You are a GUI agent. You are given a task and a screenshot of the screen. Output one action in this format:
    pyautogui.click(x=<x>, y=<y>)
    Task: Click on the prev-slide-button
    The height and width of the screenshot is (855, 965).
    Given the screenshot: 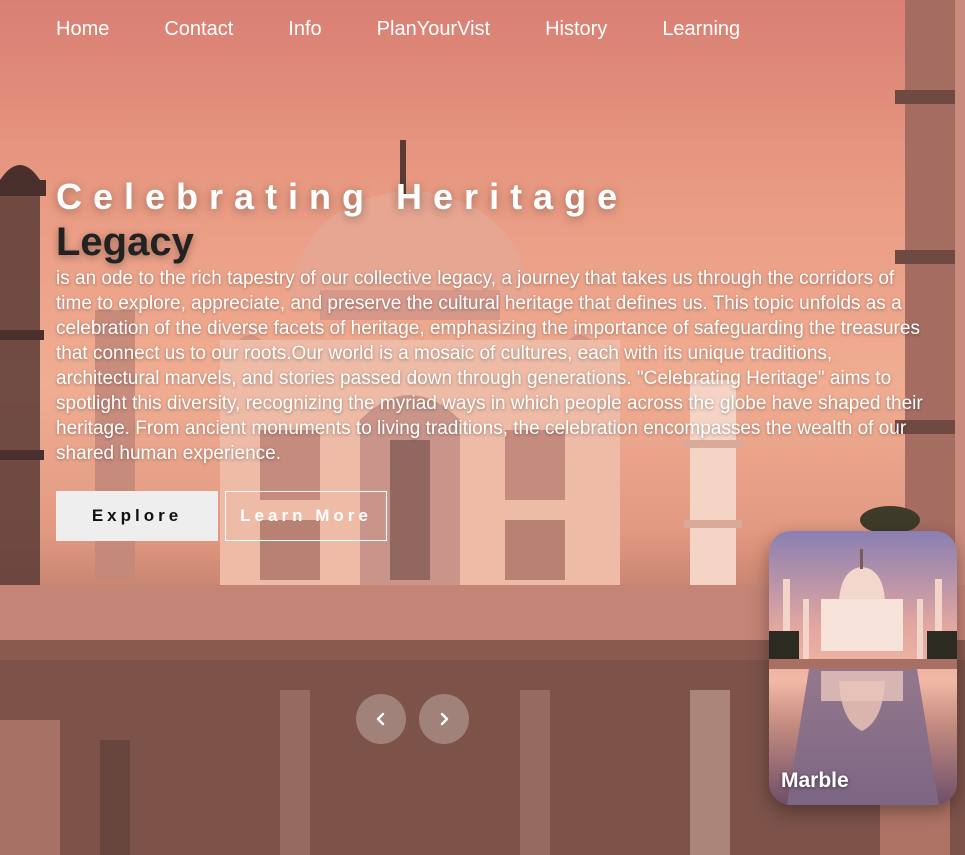 What is the action you would take?
    pyautogui.click(x=381, y=719)
    